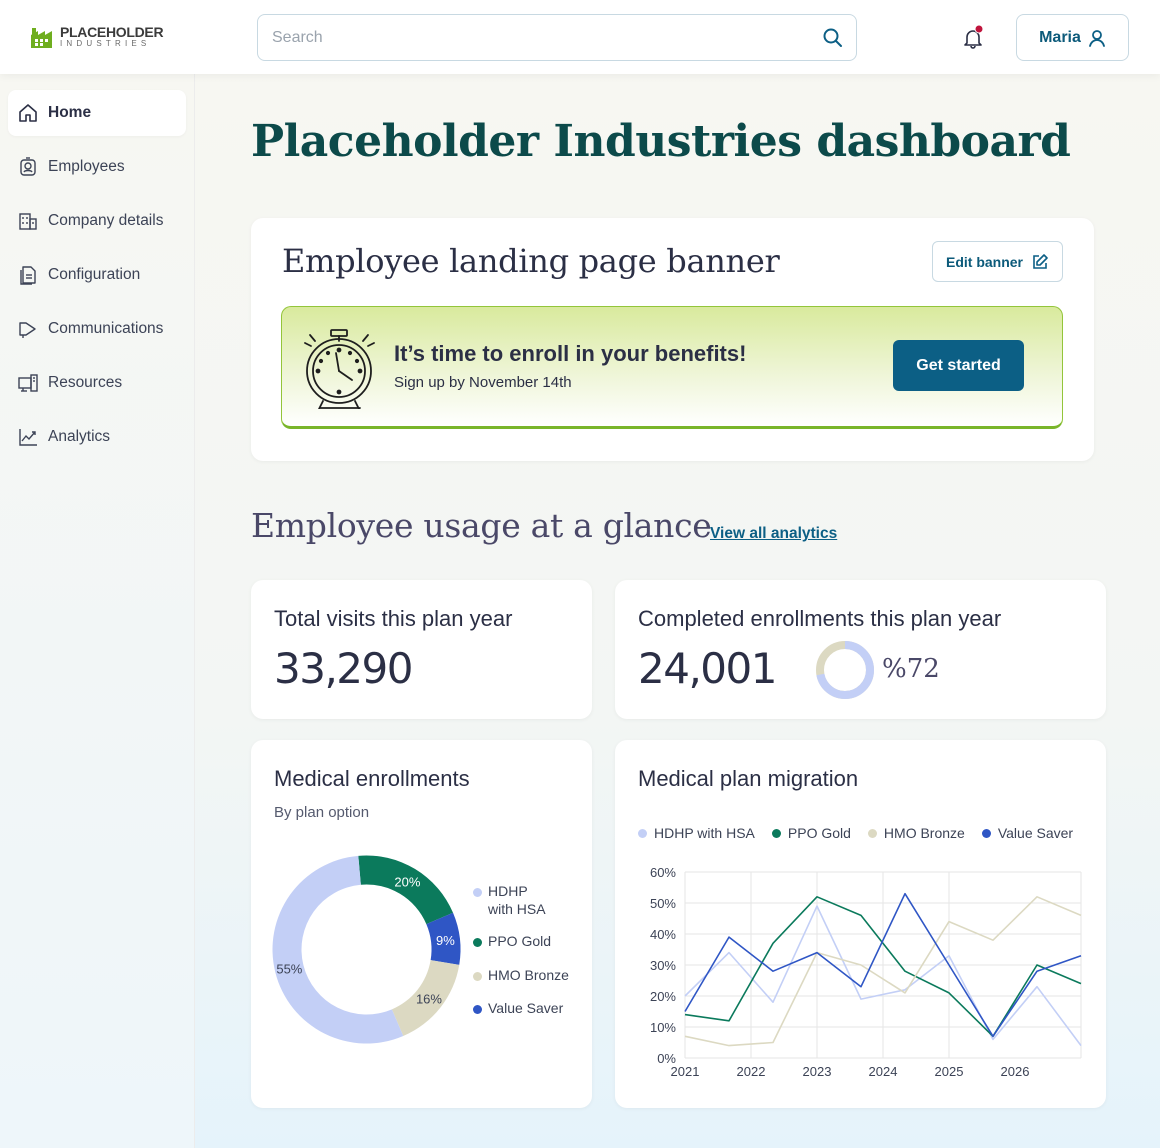  I want to click on donut-slice-label: 55%, so click(289, 969).